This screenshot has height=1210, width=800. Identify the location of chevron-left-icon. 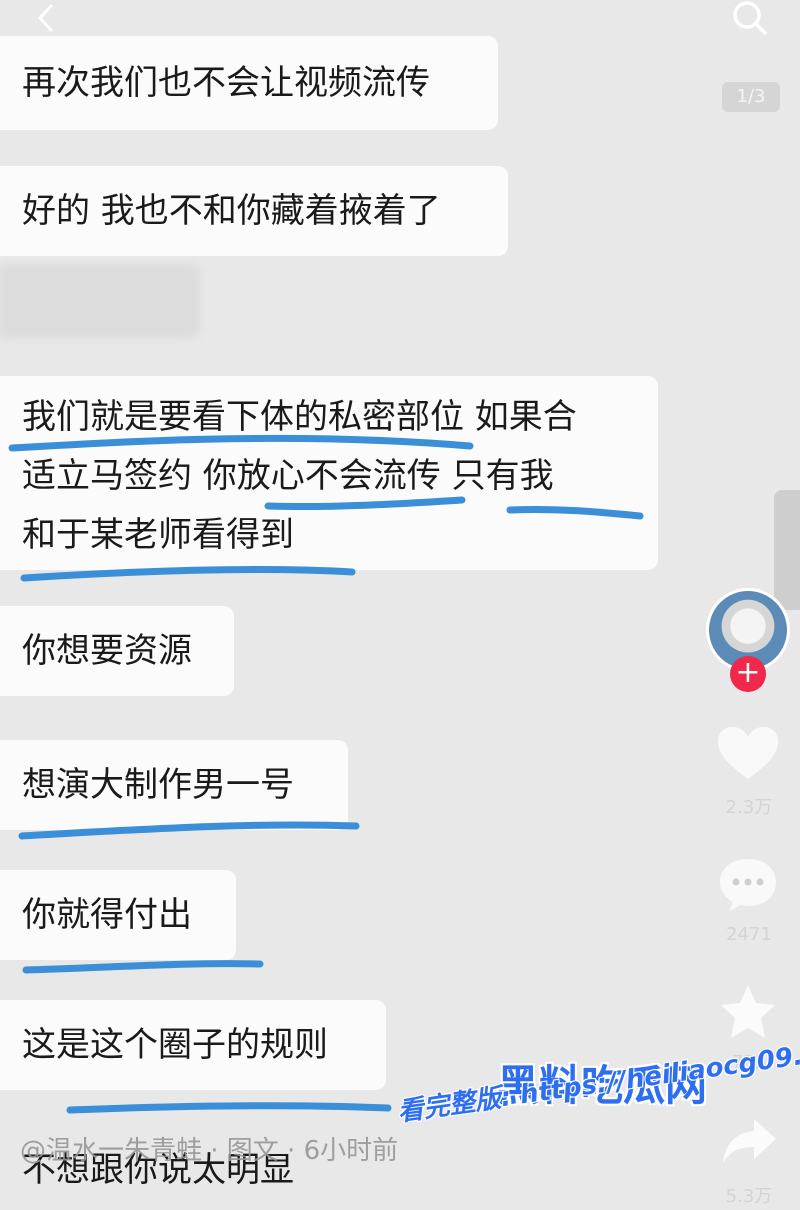
(45, 18).